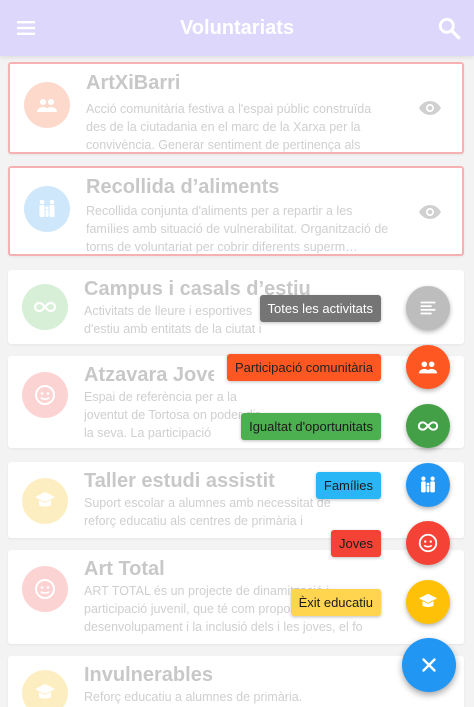 Image resolution: width=474 pixels, height=707 pixels. I want to click on fab-row-families: Famílies, so click(382, 485).